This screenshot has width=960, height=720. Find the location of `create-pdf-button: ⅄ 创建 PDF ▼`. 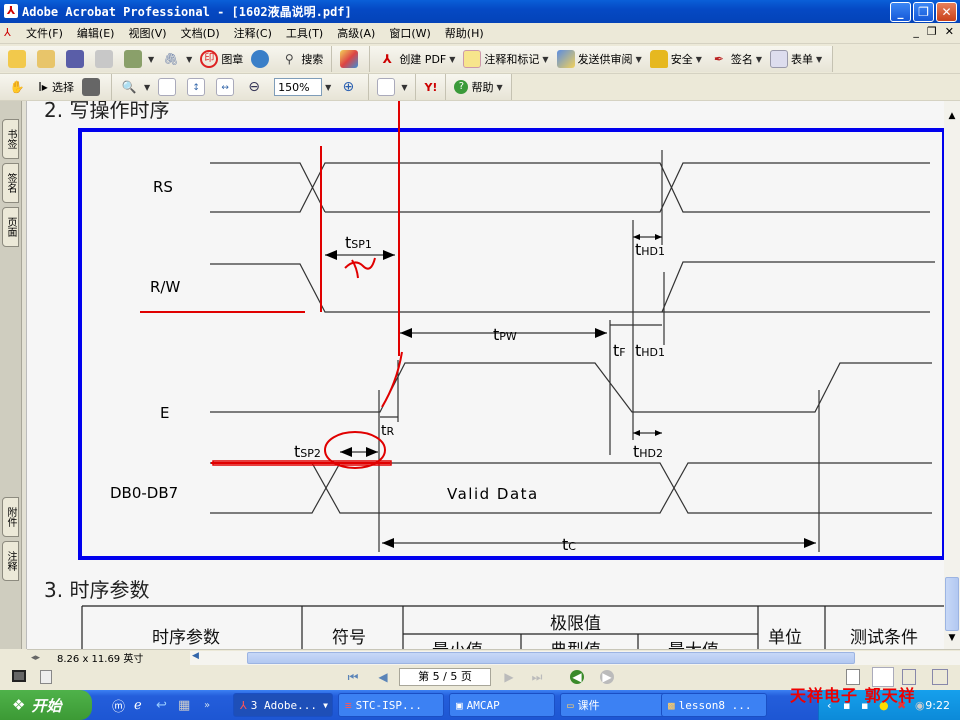

create-pdf-button: ⅄ 创建 PDF ▼ is located at coordinates (417, 59).